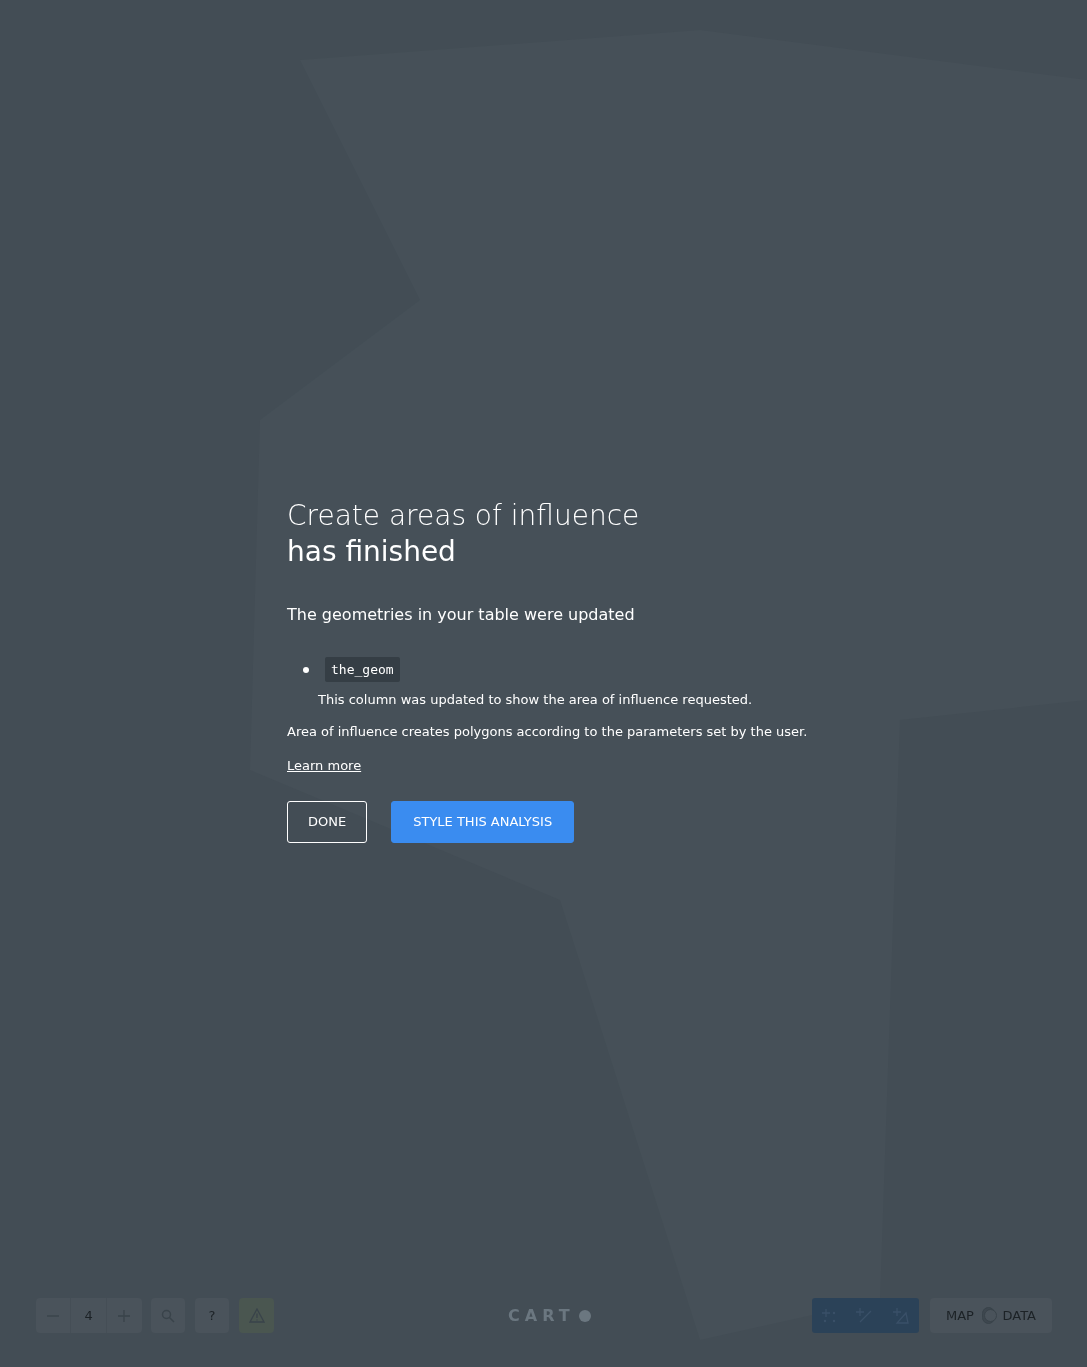 This screenshot has width=1087, height=1367. Describe the element at coordinates (548, 731) in the screenshot. I see `dialog-note: Area of influence creates polygons according to the parameters set by the user.` at that location.